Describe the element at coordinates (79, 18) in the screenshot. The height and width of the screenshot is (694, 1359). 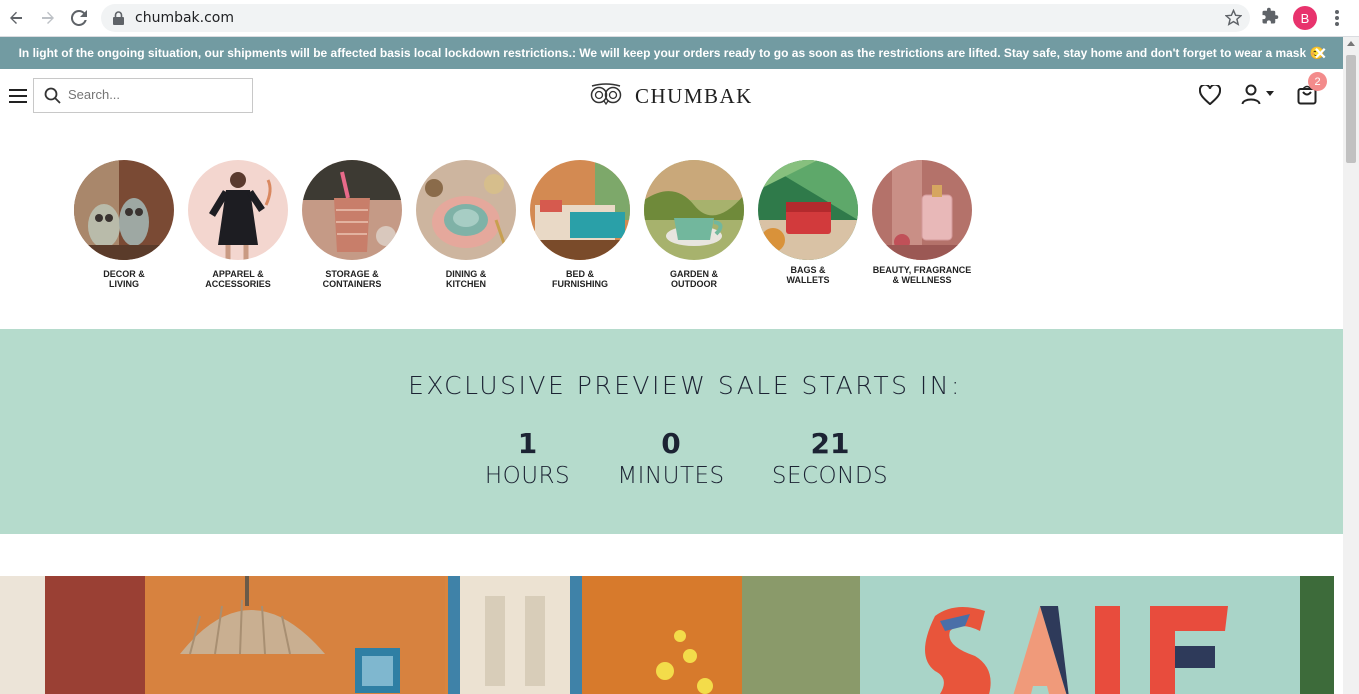
I see `reload-icon` at that location.